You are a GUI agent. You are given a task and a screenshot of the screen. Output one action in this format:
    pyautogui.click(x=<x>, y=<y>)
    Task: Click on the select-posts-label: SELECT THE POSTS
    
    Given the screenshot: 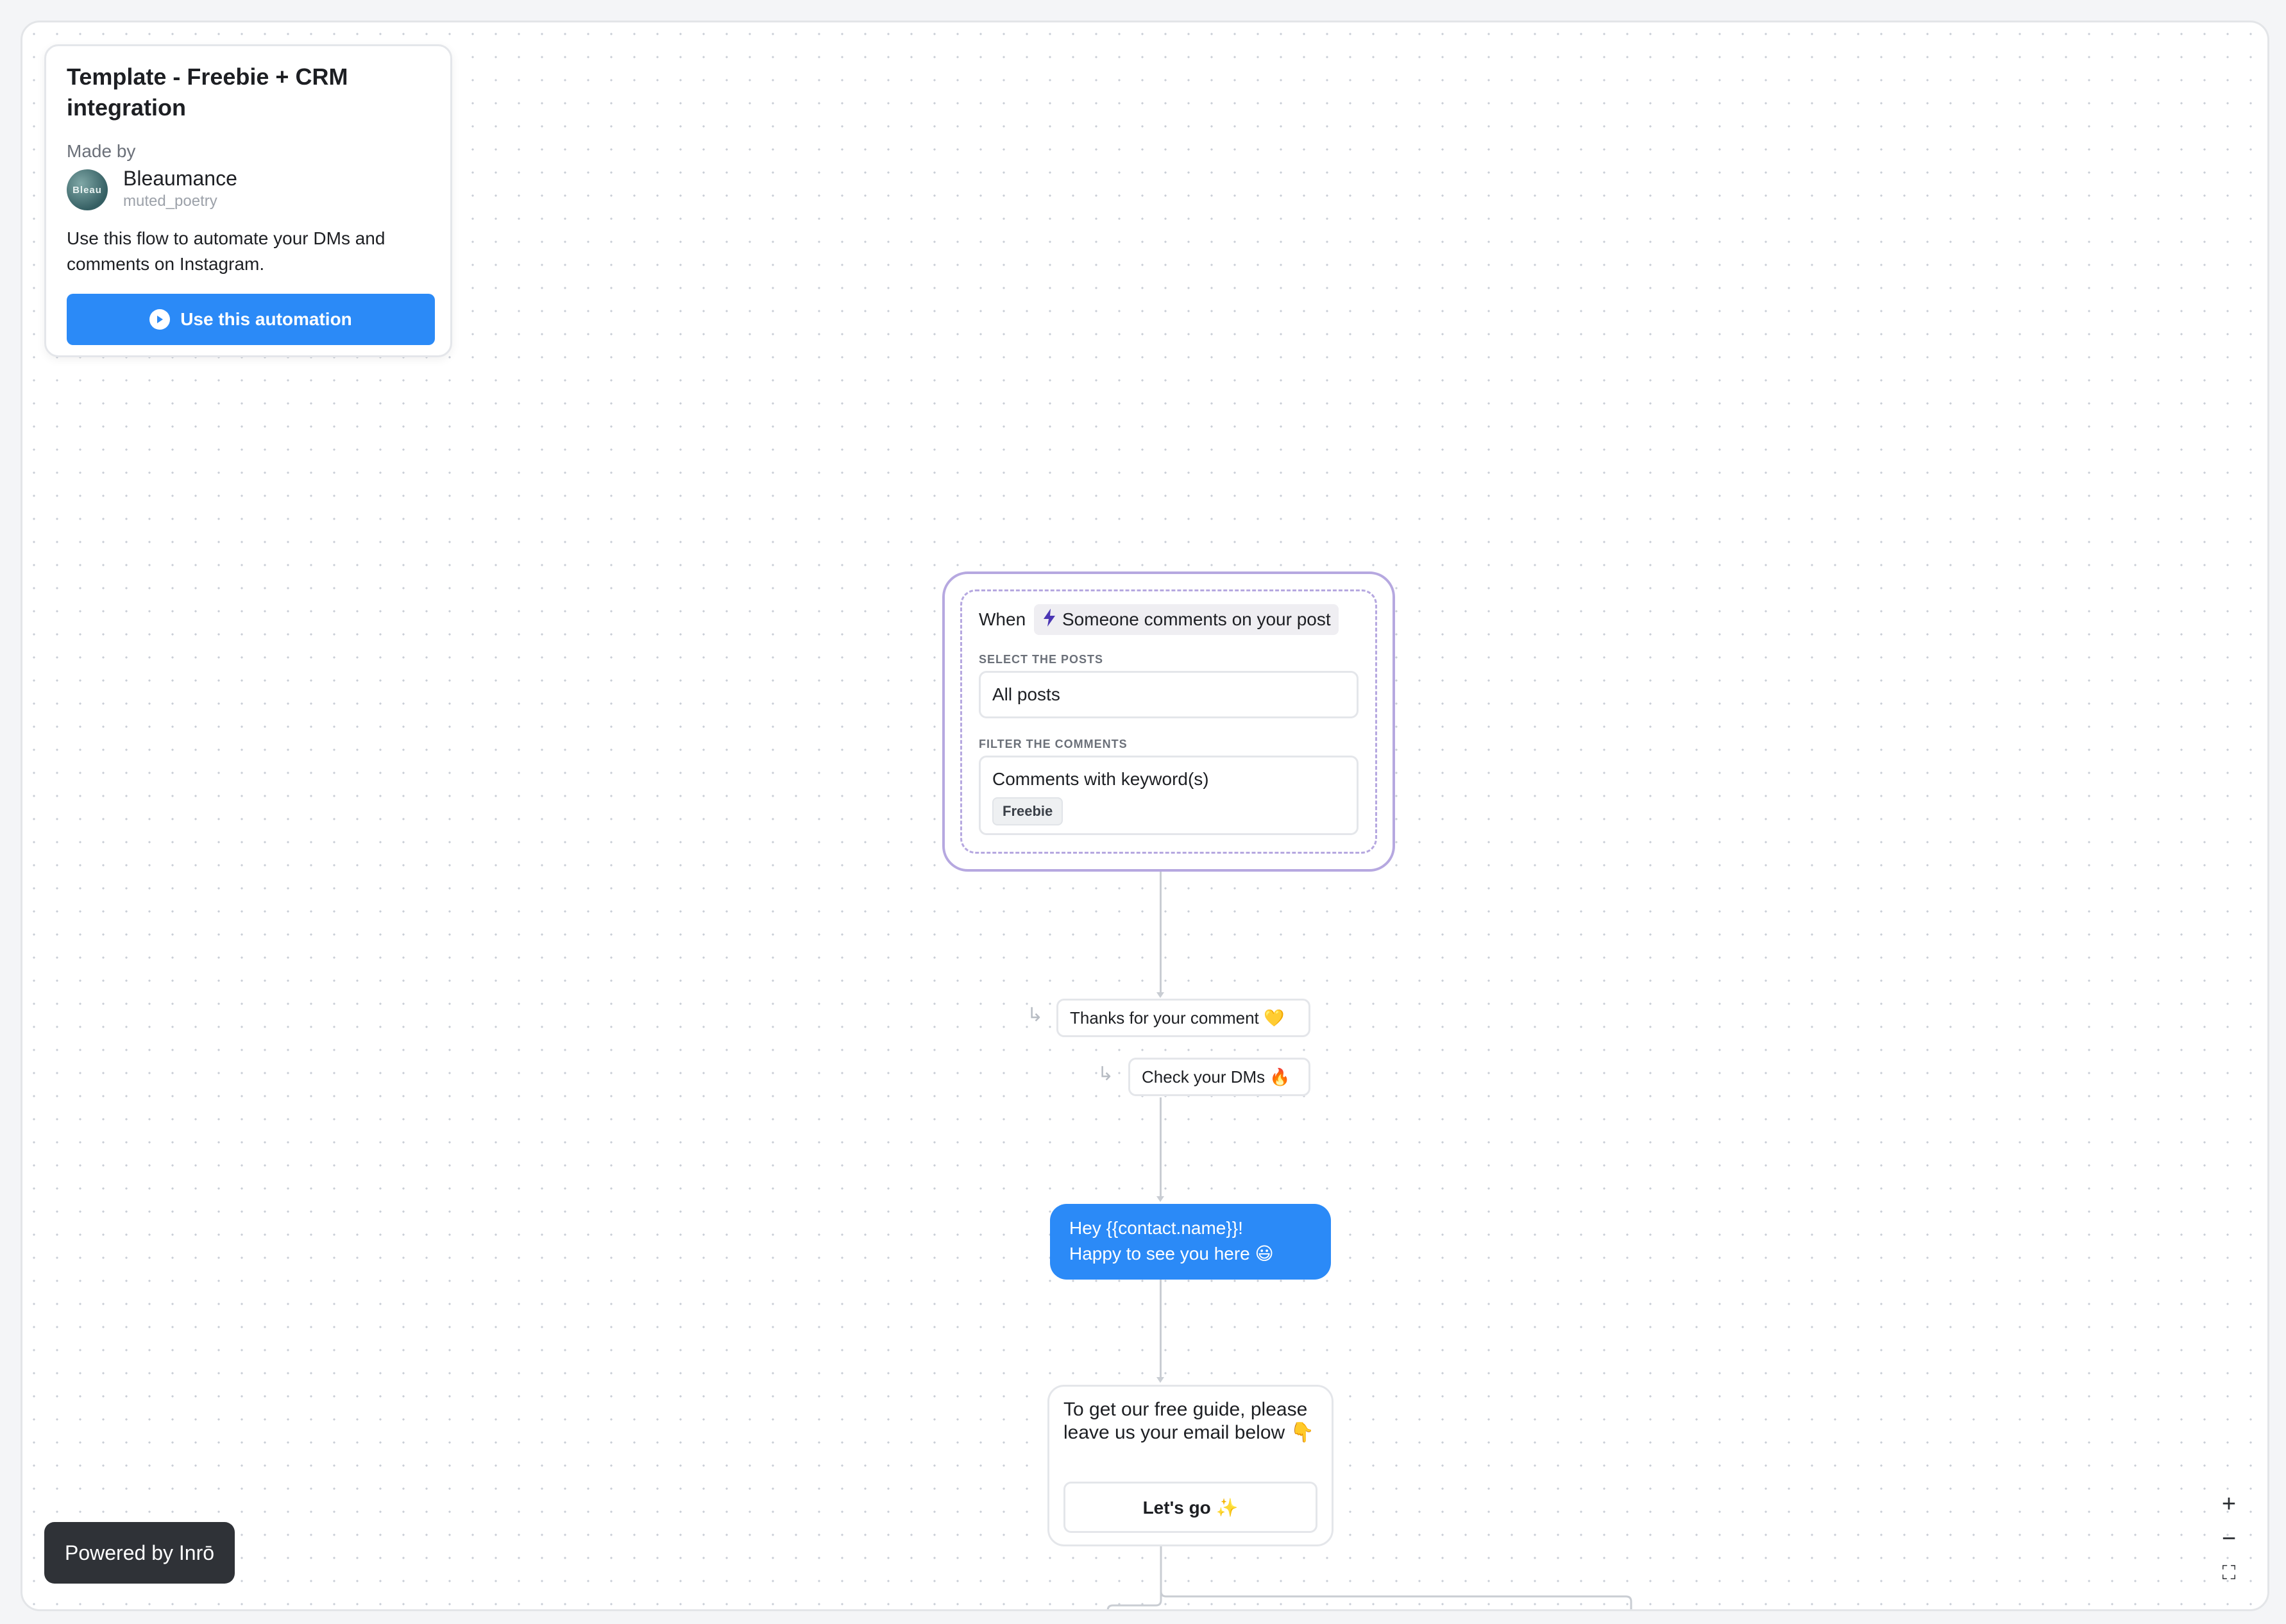 What is the action you would take?
    pyautogui.click(x=1041, y=659)
    